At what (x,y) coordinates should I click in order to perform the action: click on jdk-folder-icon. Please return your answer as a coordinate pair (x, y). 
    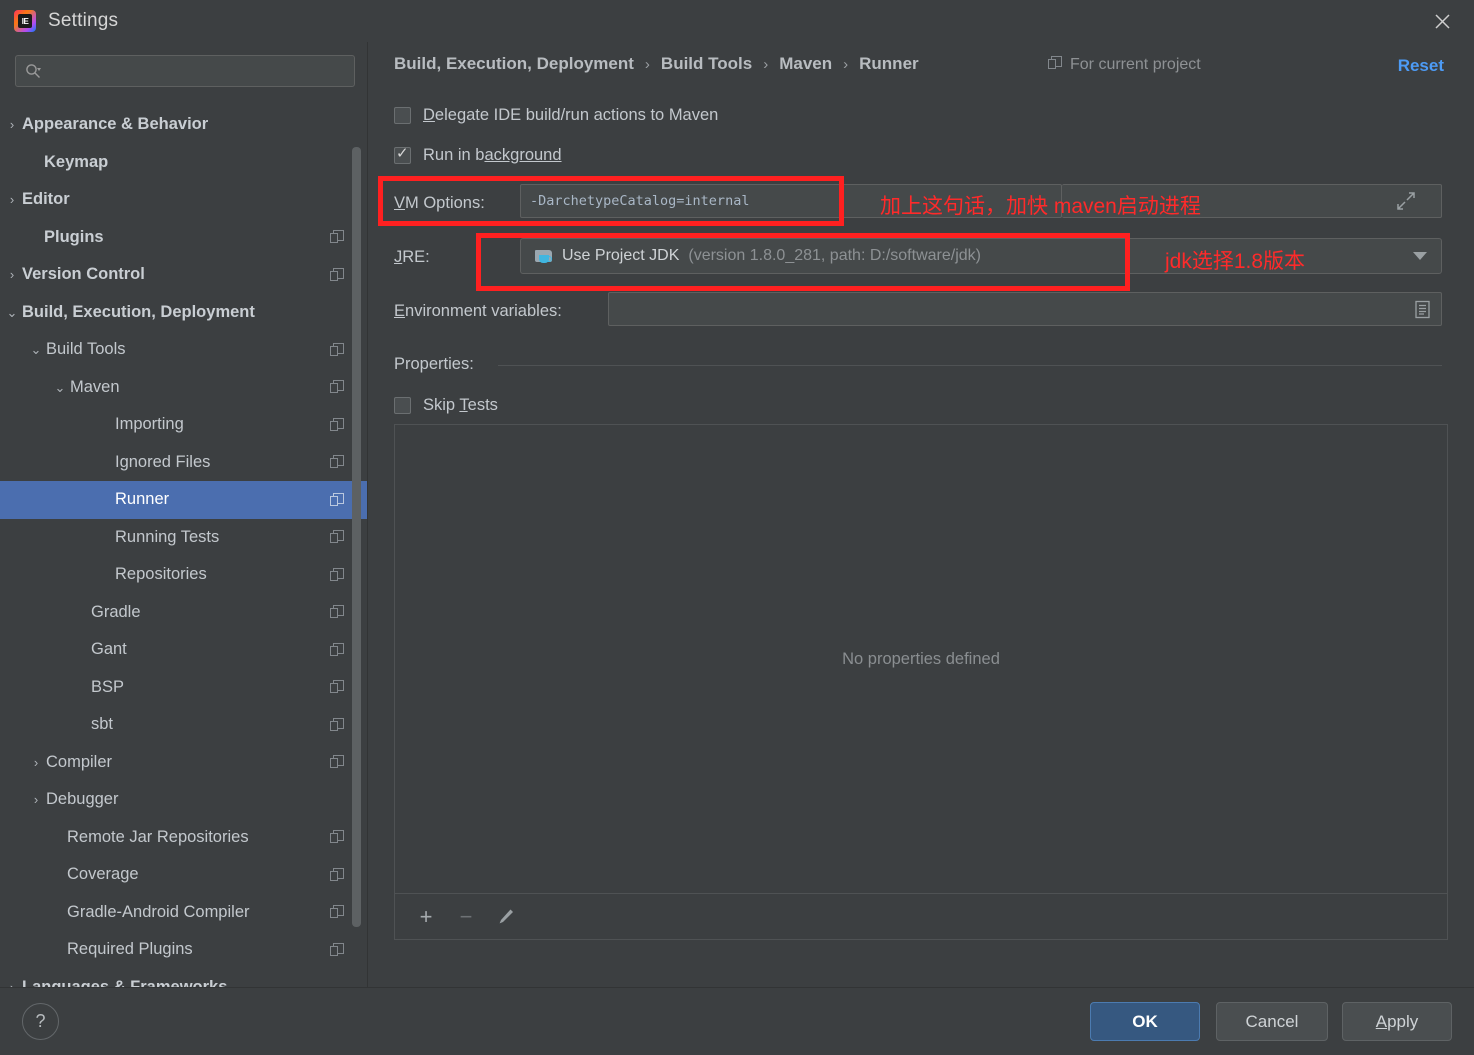
    Looking at the image, I should click on (544, 256).